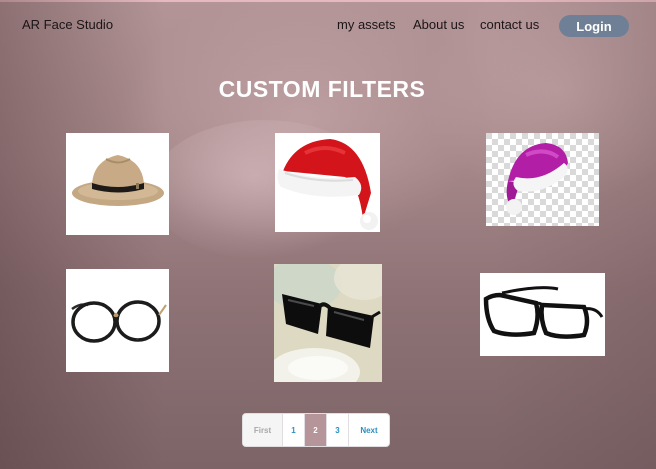 This screenshot has width=656, height=469. I want to click on page-title: CUSTOM FILTERS, so click(322, 89).